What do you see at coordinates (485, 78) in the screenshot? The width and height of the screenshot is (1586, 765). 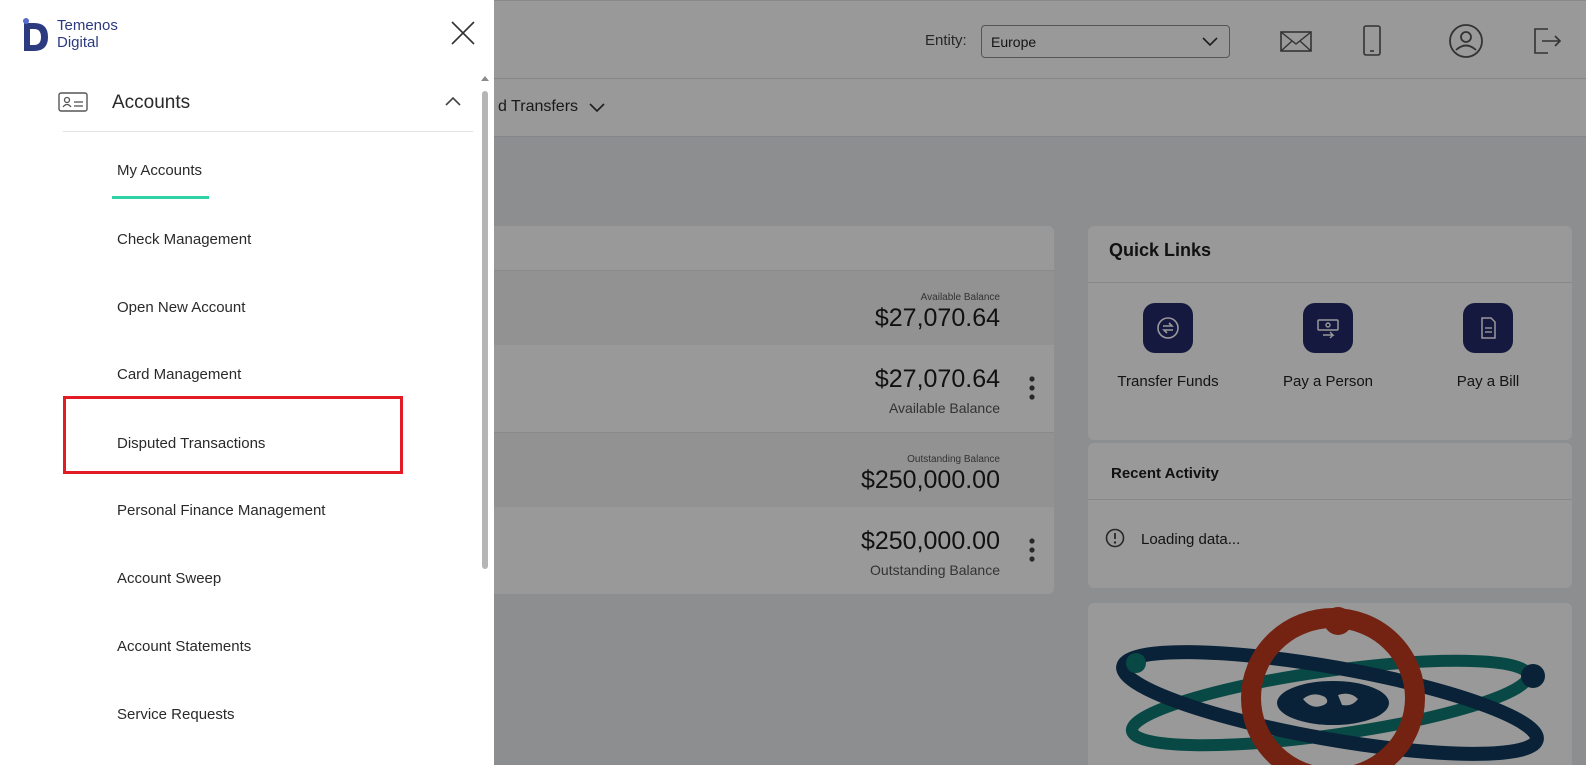 I see `scroll-up-arrow-icon` at bounding box center [485, 78].